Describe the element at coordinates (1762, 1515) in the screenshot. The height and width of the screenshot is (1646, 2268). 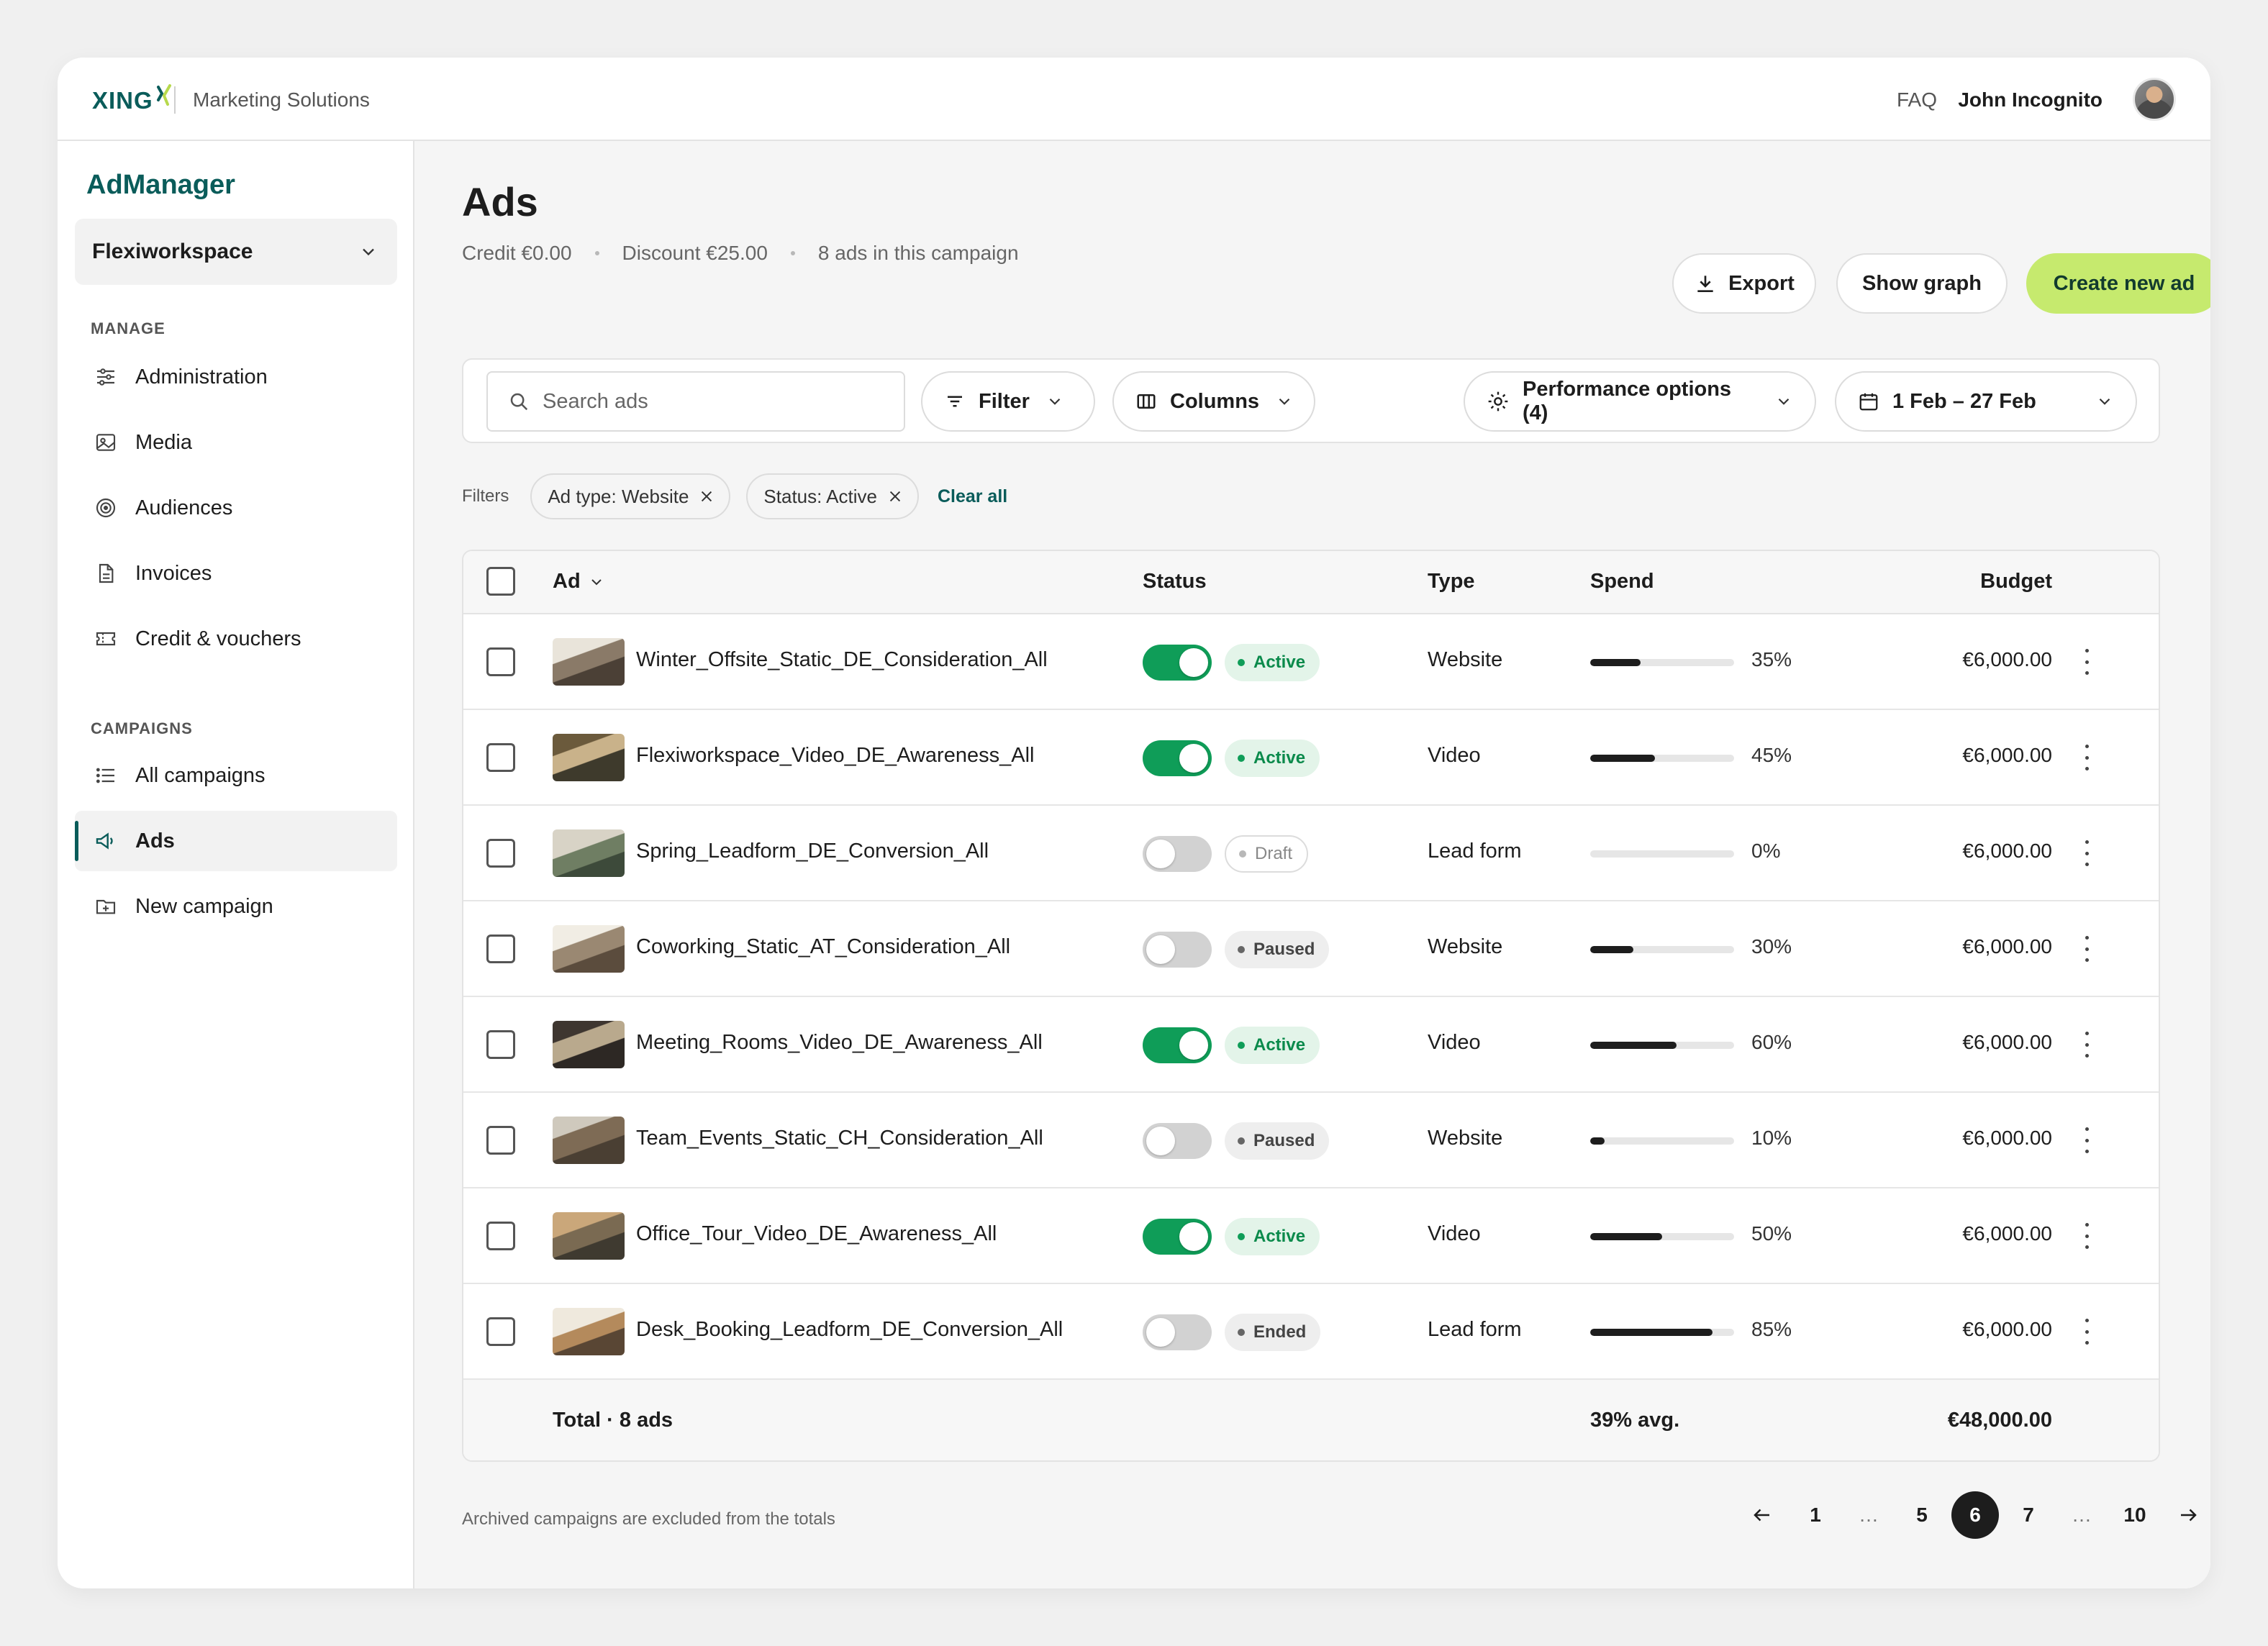
I see `previous-page-button` at that location.